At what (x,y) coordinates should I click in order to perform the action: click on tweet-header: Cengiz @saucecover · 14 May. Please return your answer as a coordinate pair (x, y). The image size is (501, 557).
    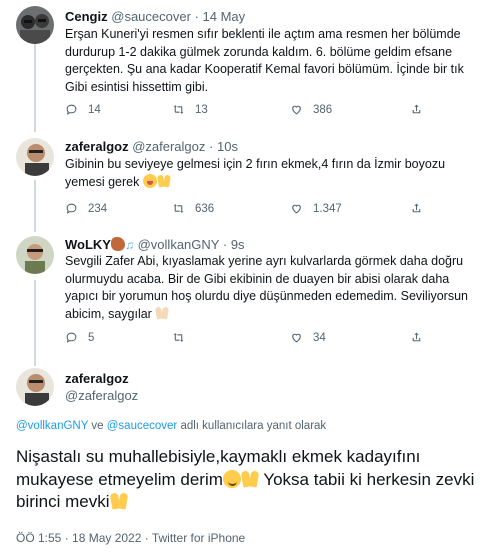
    Looking at the image, I should click on (155, 17).